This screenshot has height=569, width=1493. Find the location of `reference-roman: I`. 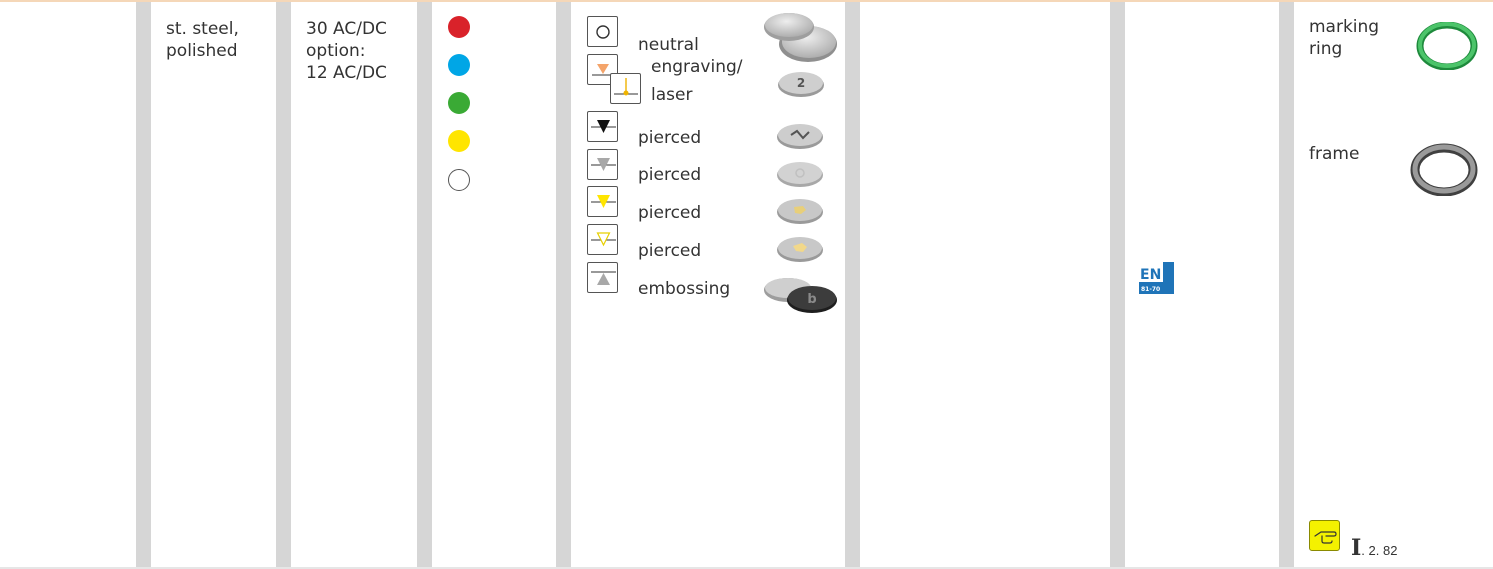

reference-roman: I is located at coordinates (1356, 548).